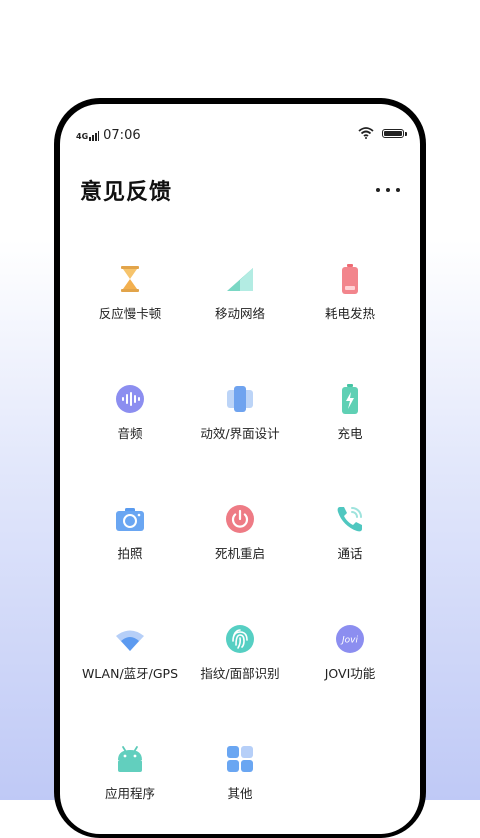  What do you see at coordinates (240, 639) in the screenshot?
I see `fingerprint-icon` at bounding box center [240, 639].